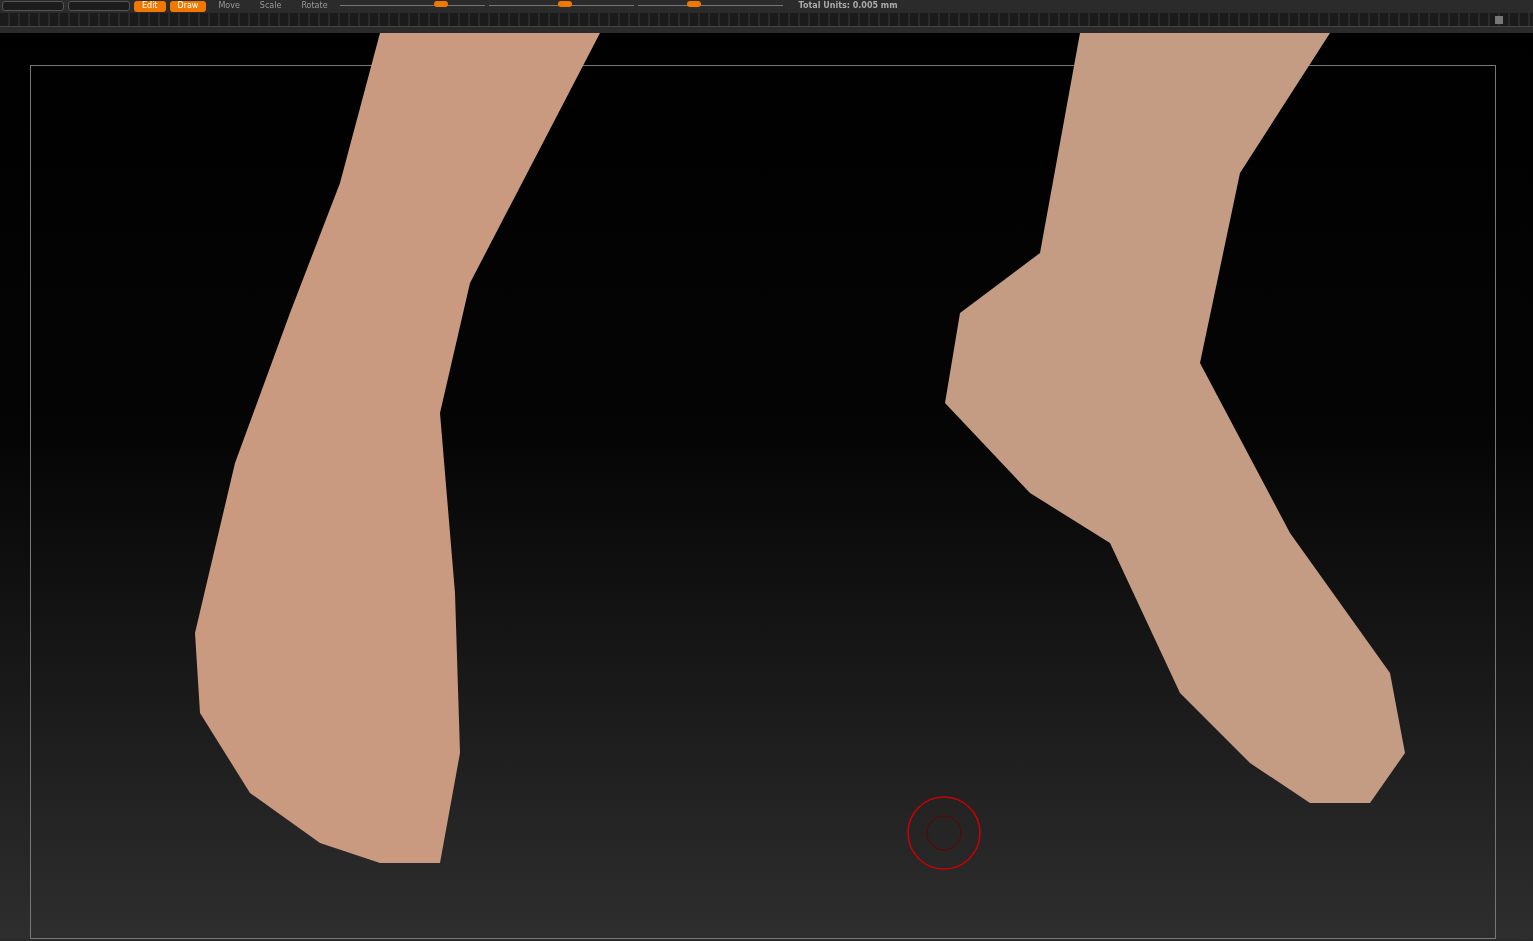 This screenshot has width=1533, height=941. I want to click on tray-handle, so click(1499, 20).